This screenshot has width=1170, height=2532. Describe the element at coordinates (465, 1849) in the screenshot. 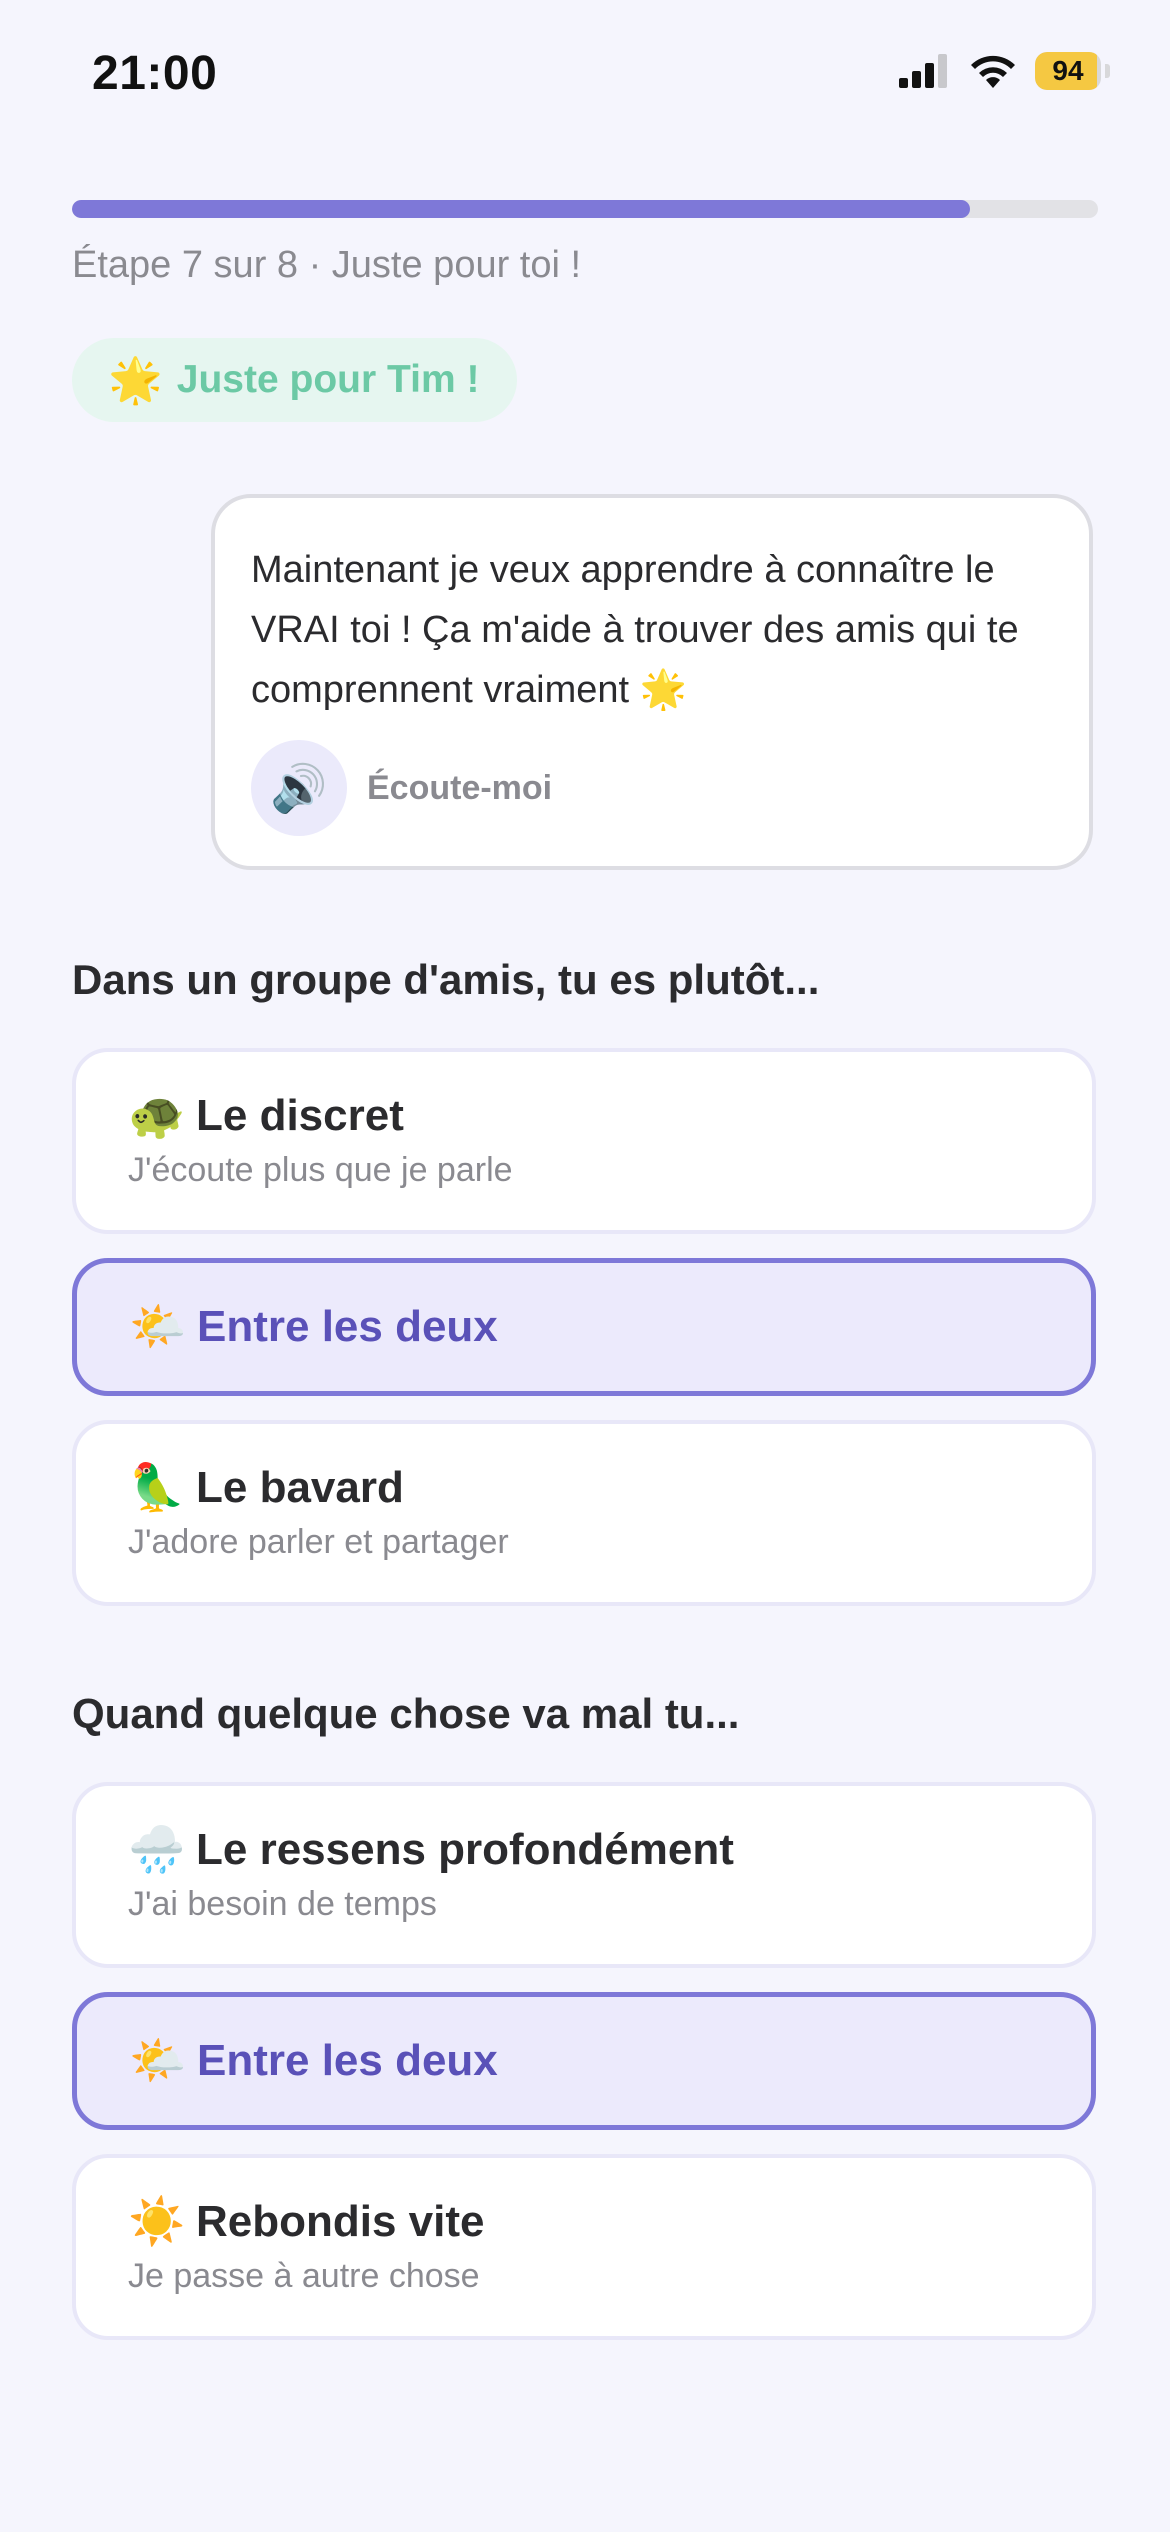

I see `option-title: Le ressens profondément` at that location.